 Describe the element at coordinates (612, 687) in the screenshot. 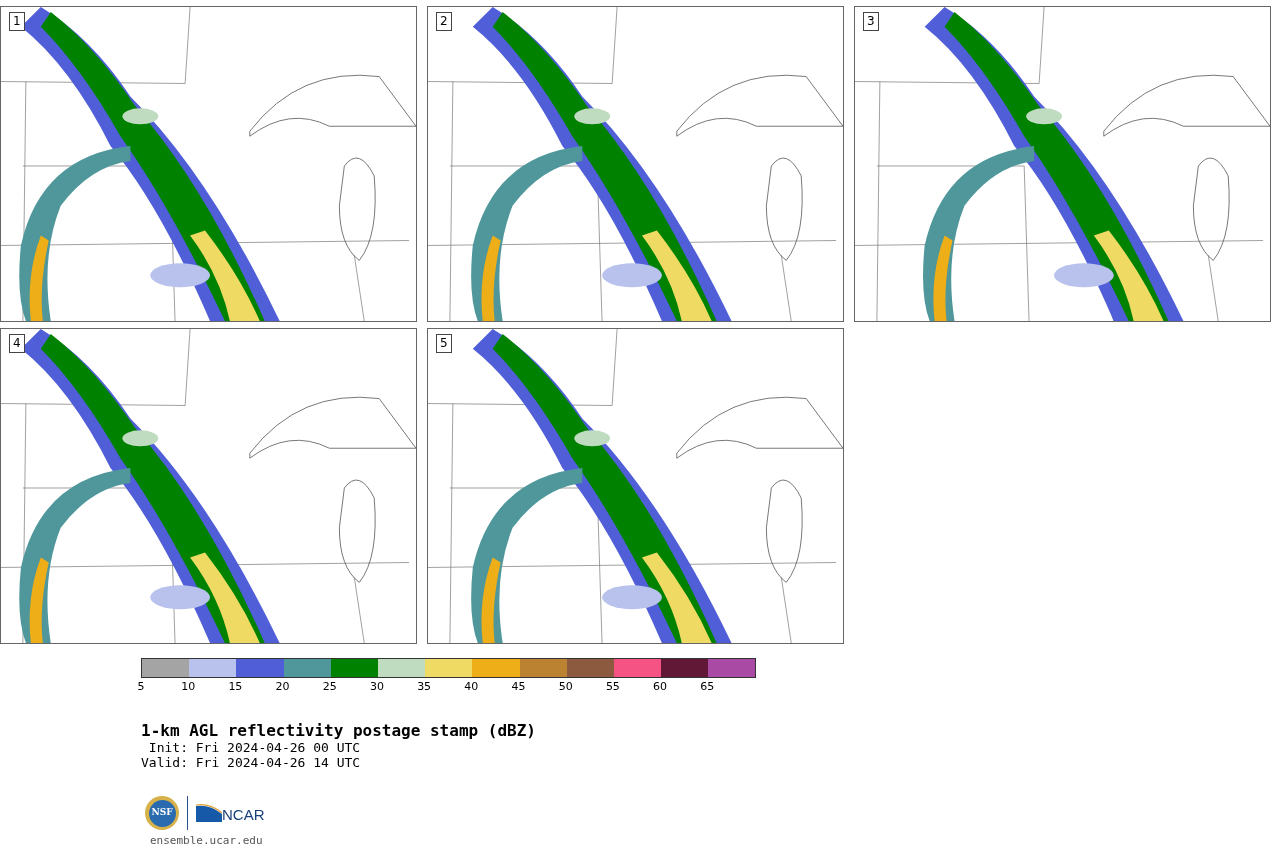

I see `tick-label: 55` at that location.